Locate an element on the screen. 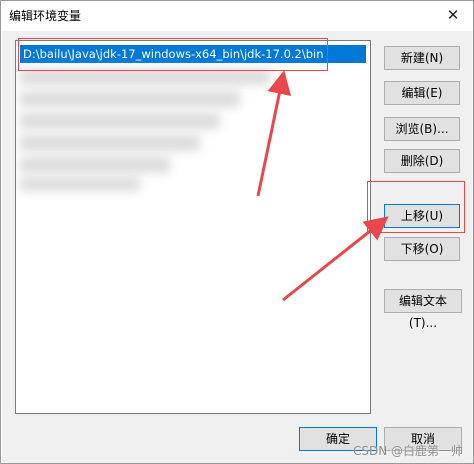 This screenshot has width=474, height=464. delete-button: 删除(D) is located at coordinates (422, 161).